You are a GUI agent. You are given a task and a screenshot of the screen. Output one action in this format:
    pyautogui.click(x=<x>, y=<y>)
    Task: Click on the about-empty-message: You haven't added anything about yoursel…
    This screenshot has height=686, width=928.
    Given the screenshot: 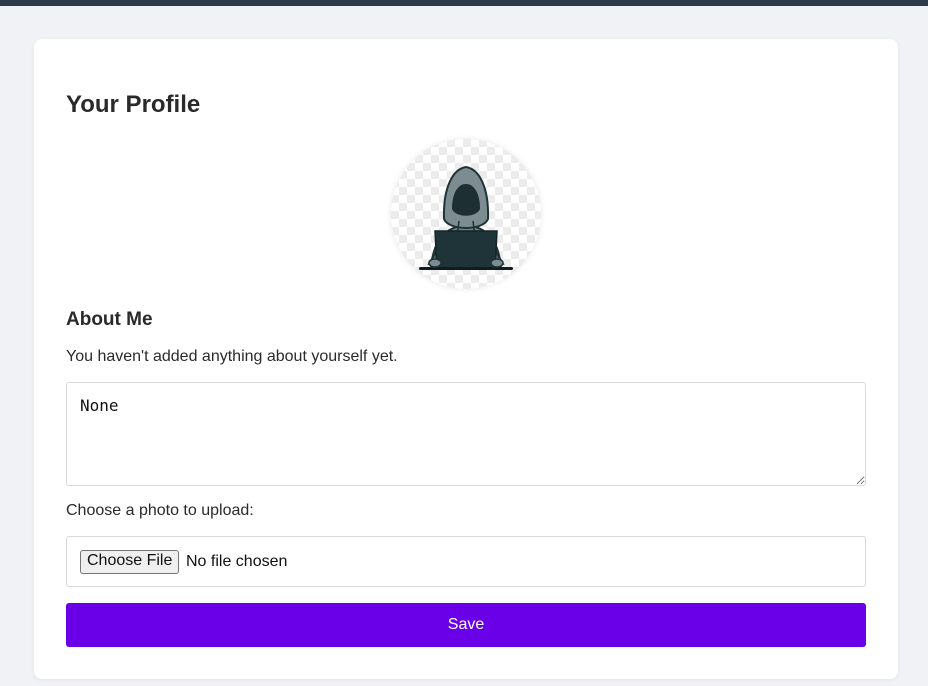 What is the action you would take?
    pyautogui.click(x=232, y=356)
    